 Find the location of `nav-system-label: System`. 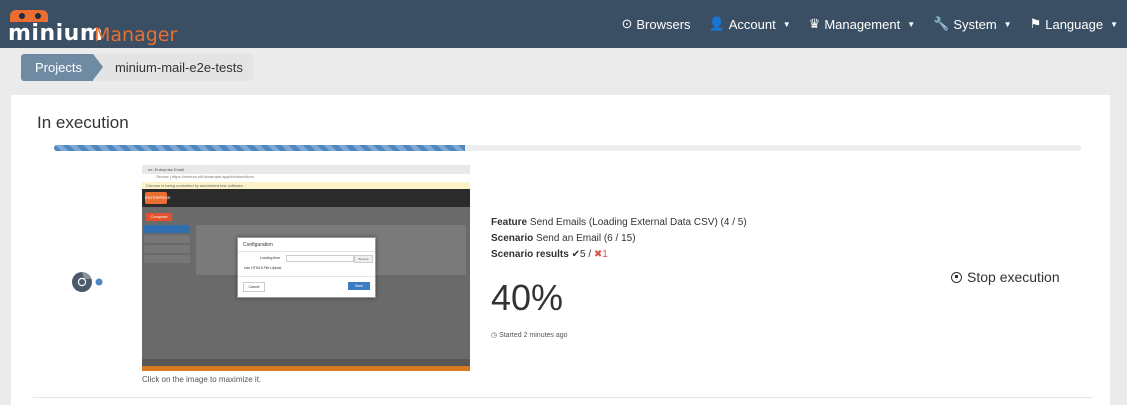

nav-system-label: System is located at coordinates (975, 24).